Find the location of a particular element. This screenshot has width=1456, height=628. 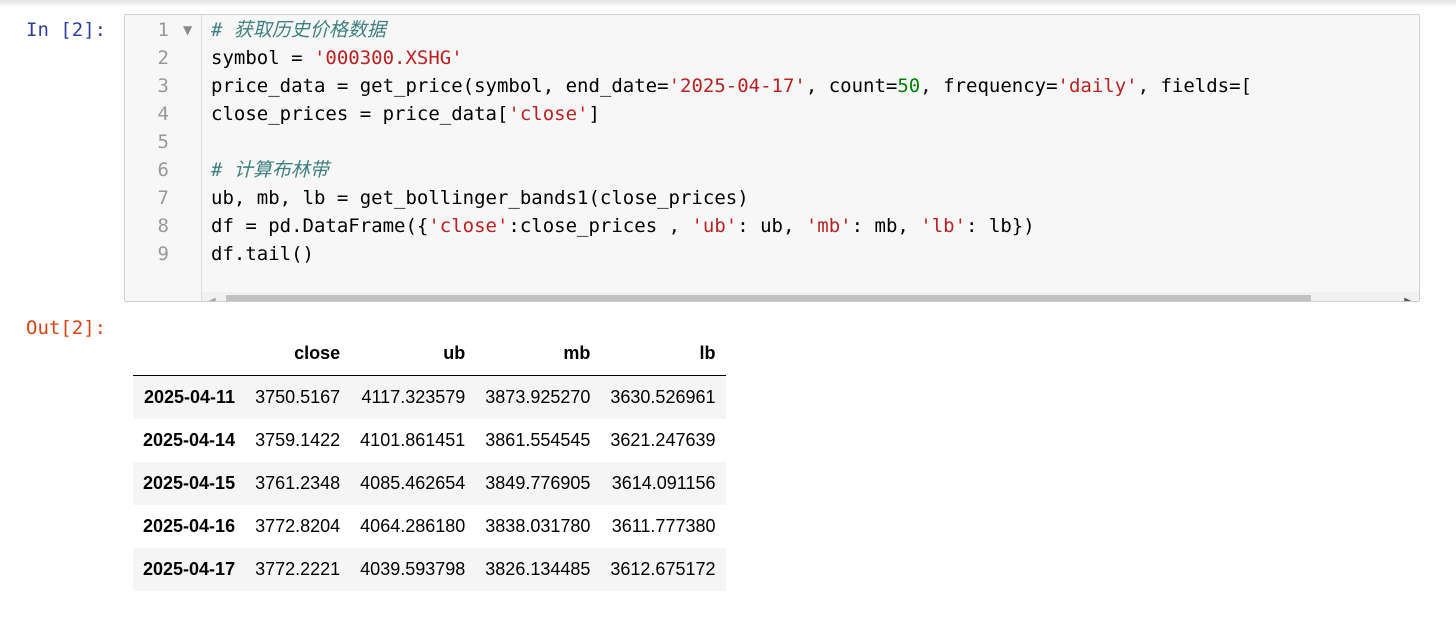

line-number: 5 is located at coordinates (163, 142).